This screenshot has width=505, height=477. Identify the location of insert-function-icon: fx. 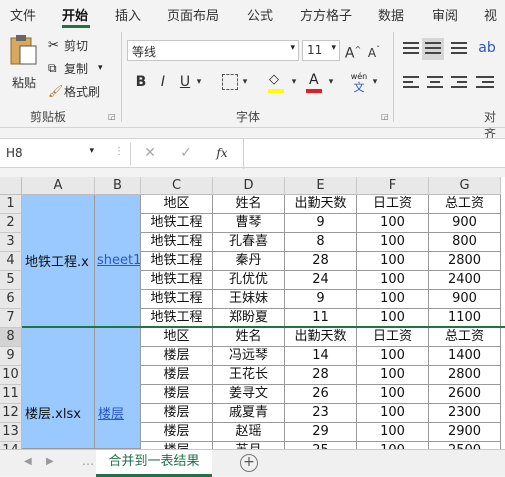
(222, 153).